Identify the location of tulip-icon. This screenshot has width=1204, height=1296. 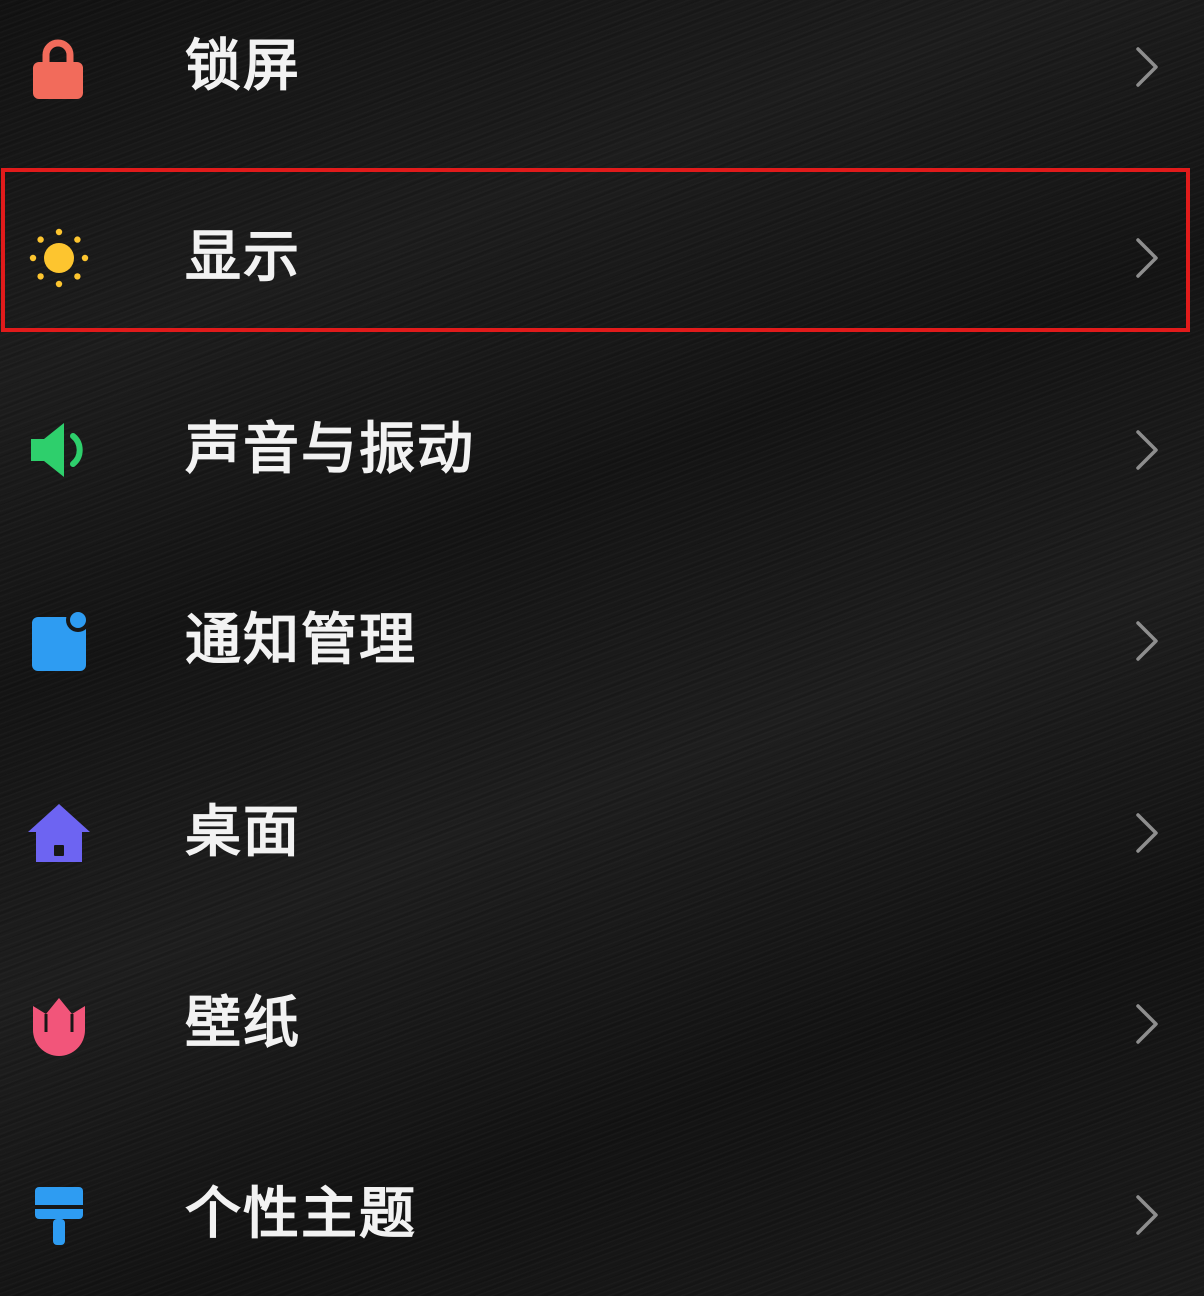
(58, 1024).